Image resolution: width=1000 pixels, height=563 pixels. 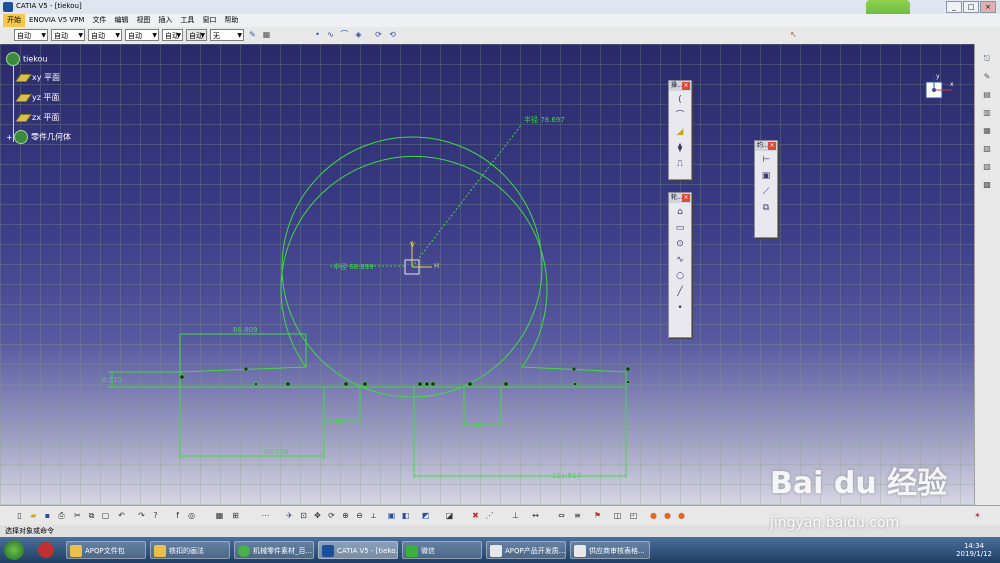 I want to click on paste-icon: ▢, so click(x=105, y=516).